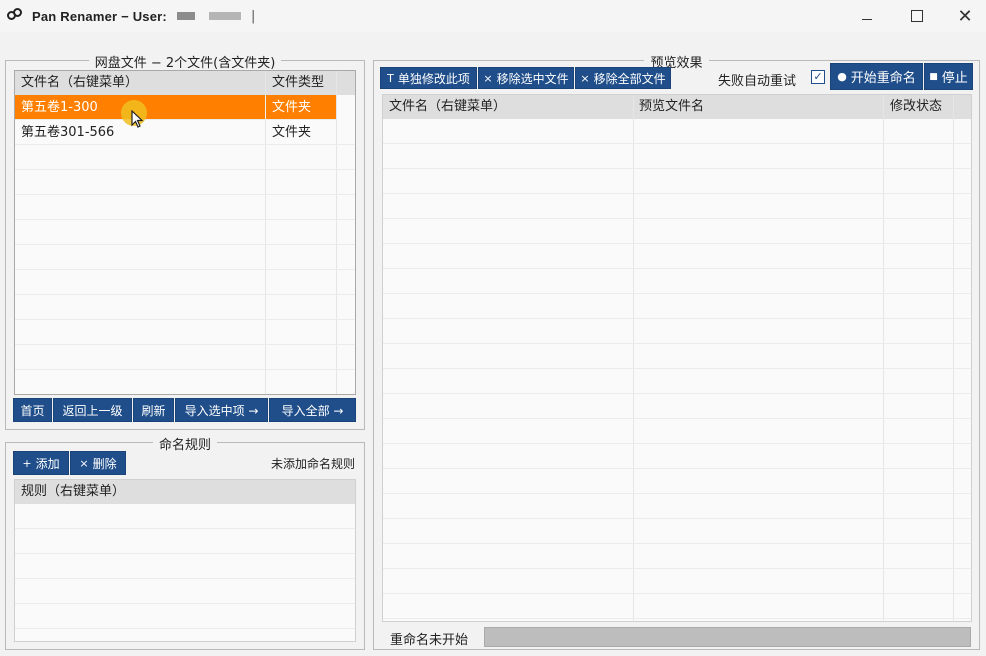 The image size is (986, 656). I want to click on table-row: 第五卷1-300 文件夹, so click(175, 107).